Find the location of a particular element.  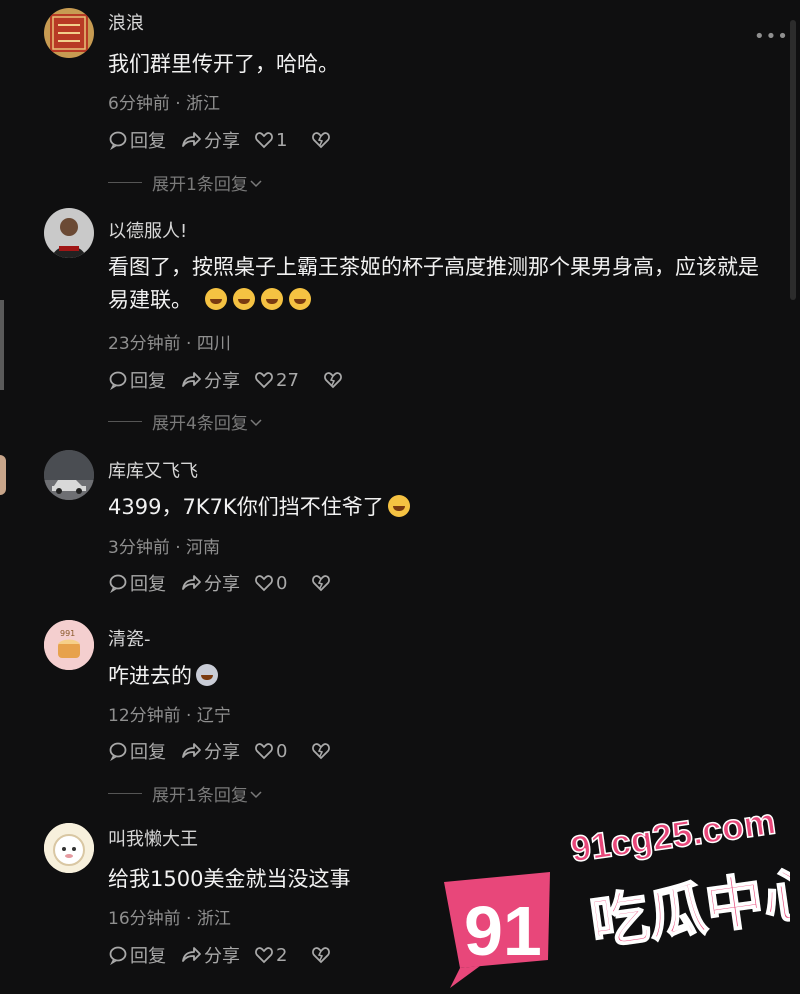

like-count: 1 is located at coordinates (282, 140).